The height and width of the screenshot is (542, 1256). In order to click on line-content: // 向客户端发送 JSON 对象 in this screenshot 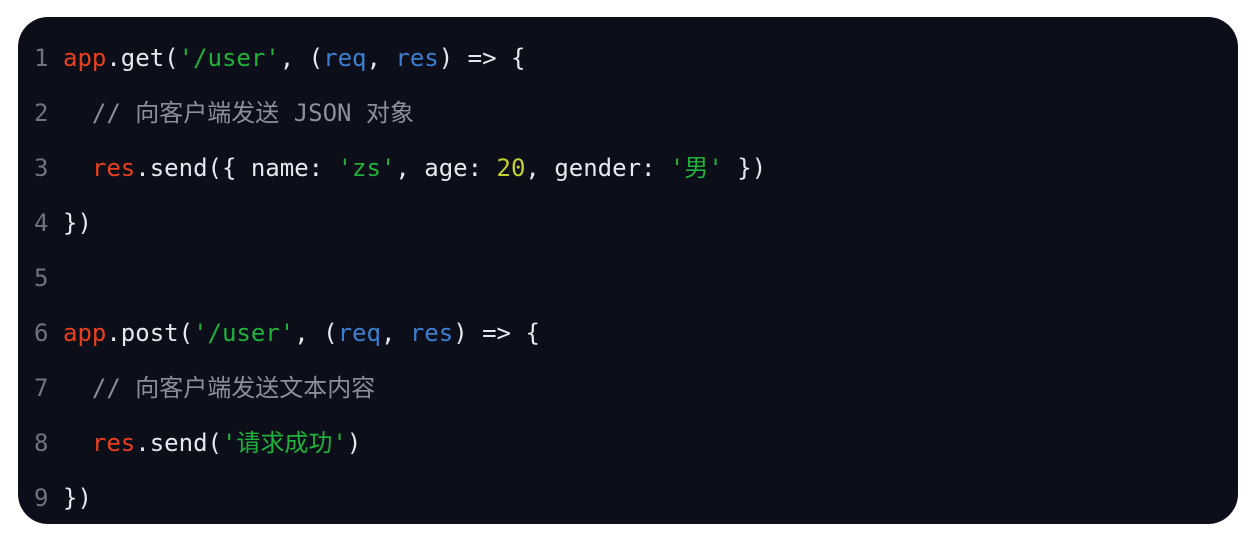, I will do `click(238, 113)`.